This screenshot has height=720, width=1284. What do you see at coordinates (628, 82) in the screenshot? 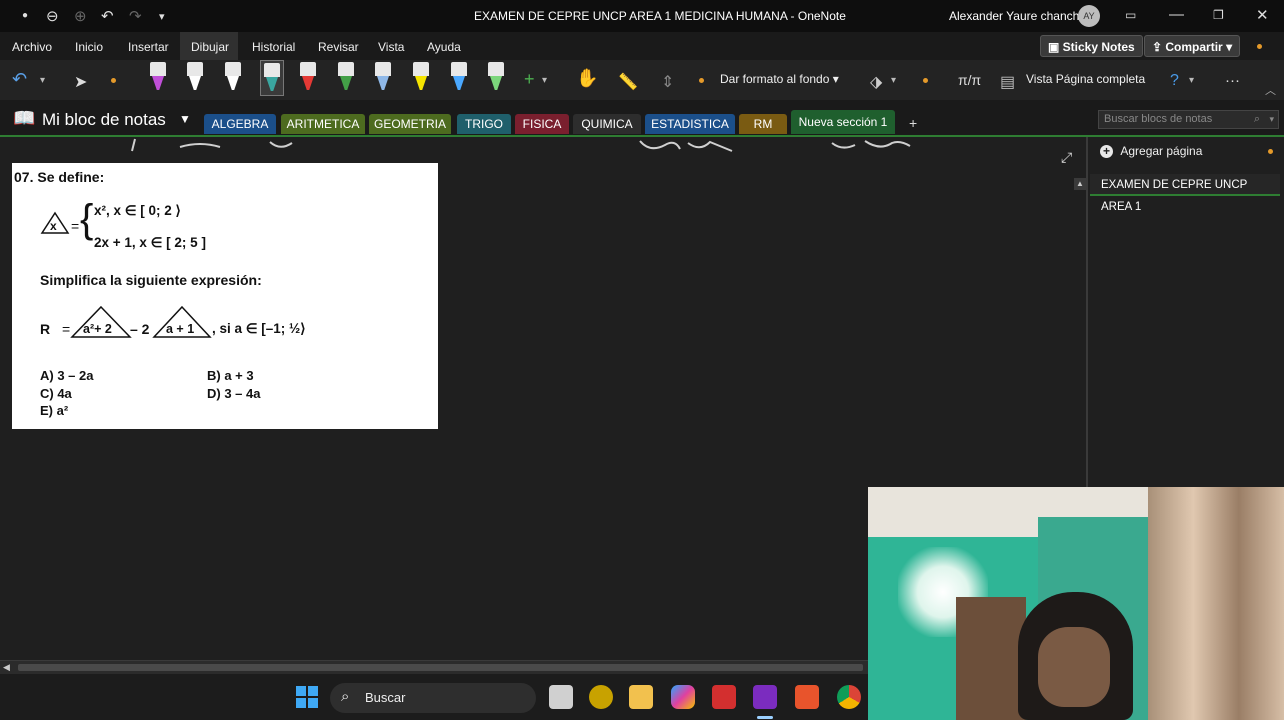
I see `ruler-icon: 📏` at bounding box center [628, 82].